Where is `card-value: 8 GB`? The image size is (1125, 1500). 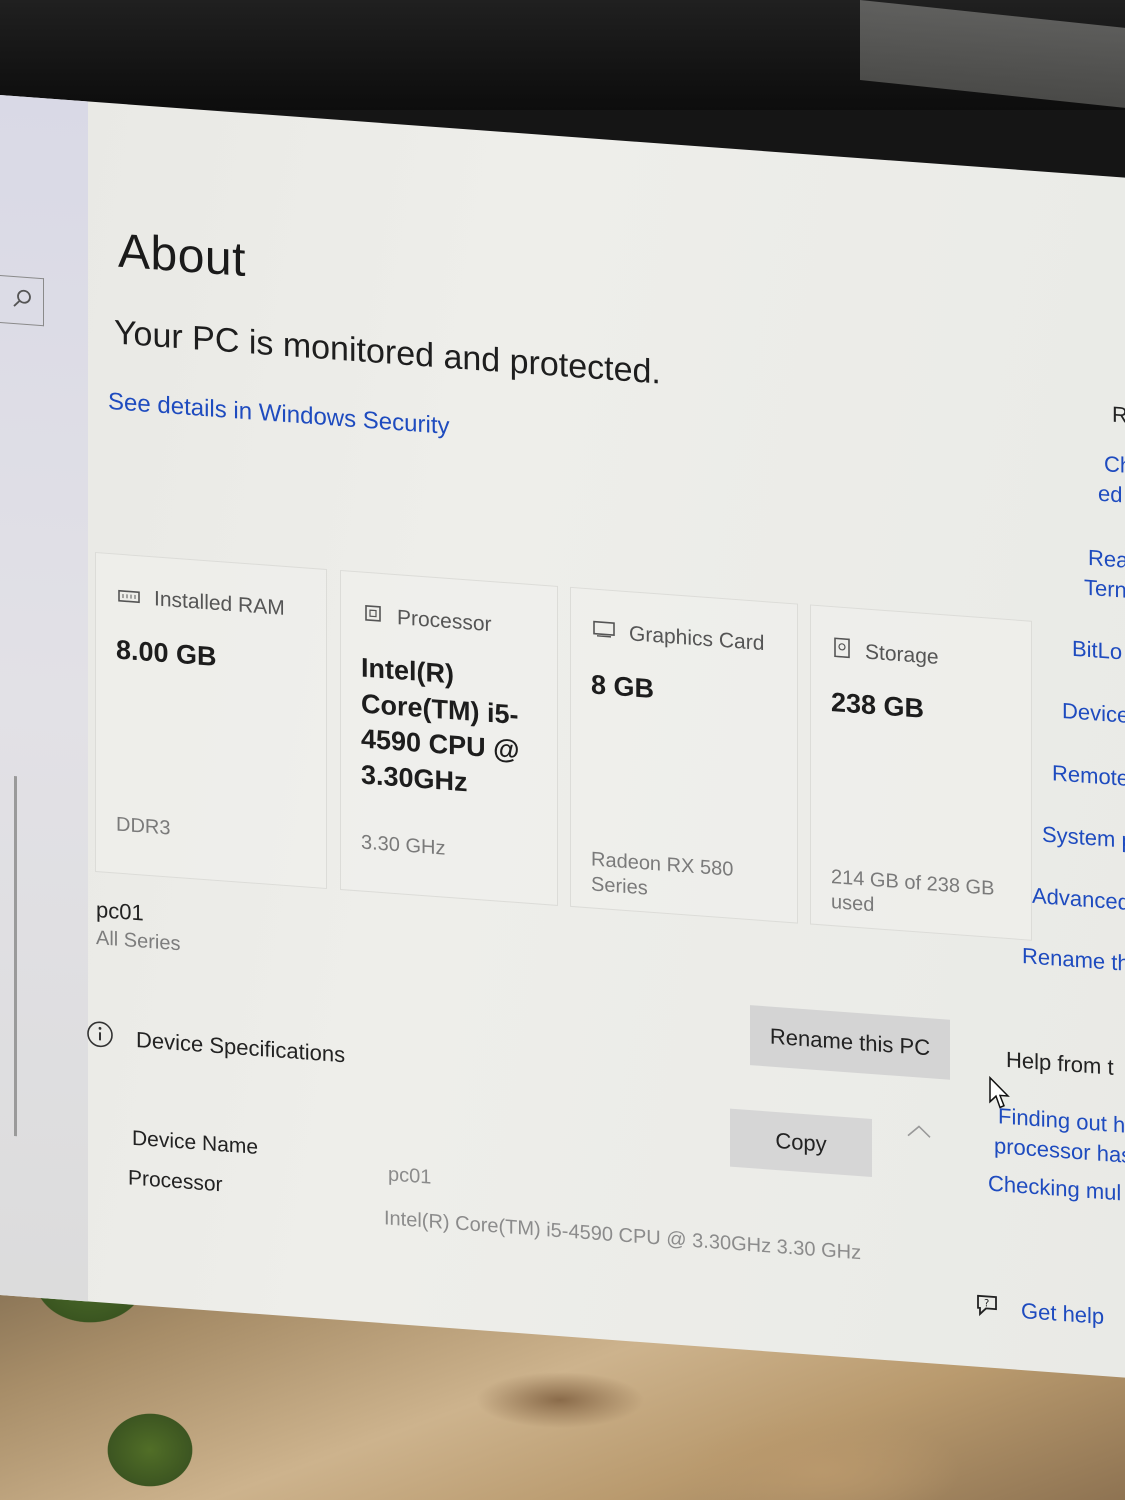 card-value: 8 GB is located at coordinates (623, 687).